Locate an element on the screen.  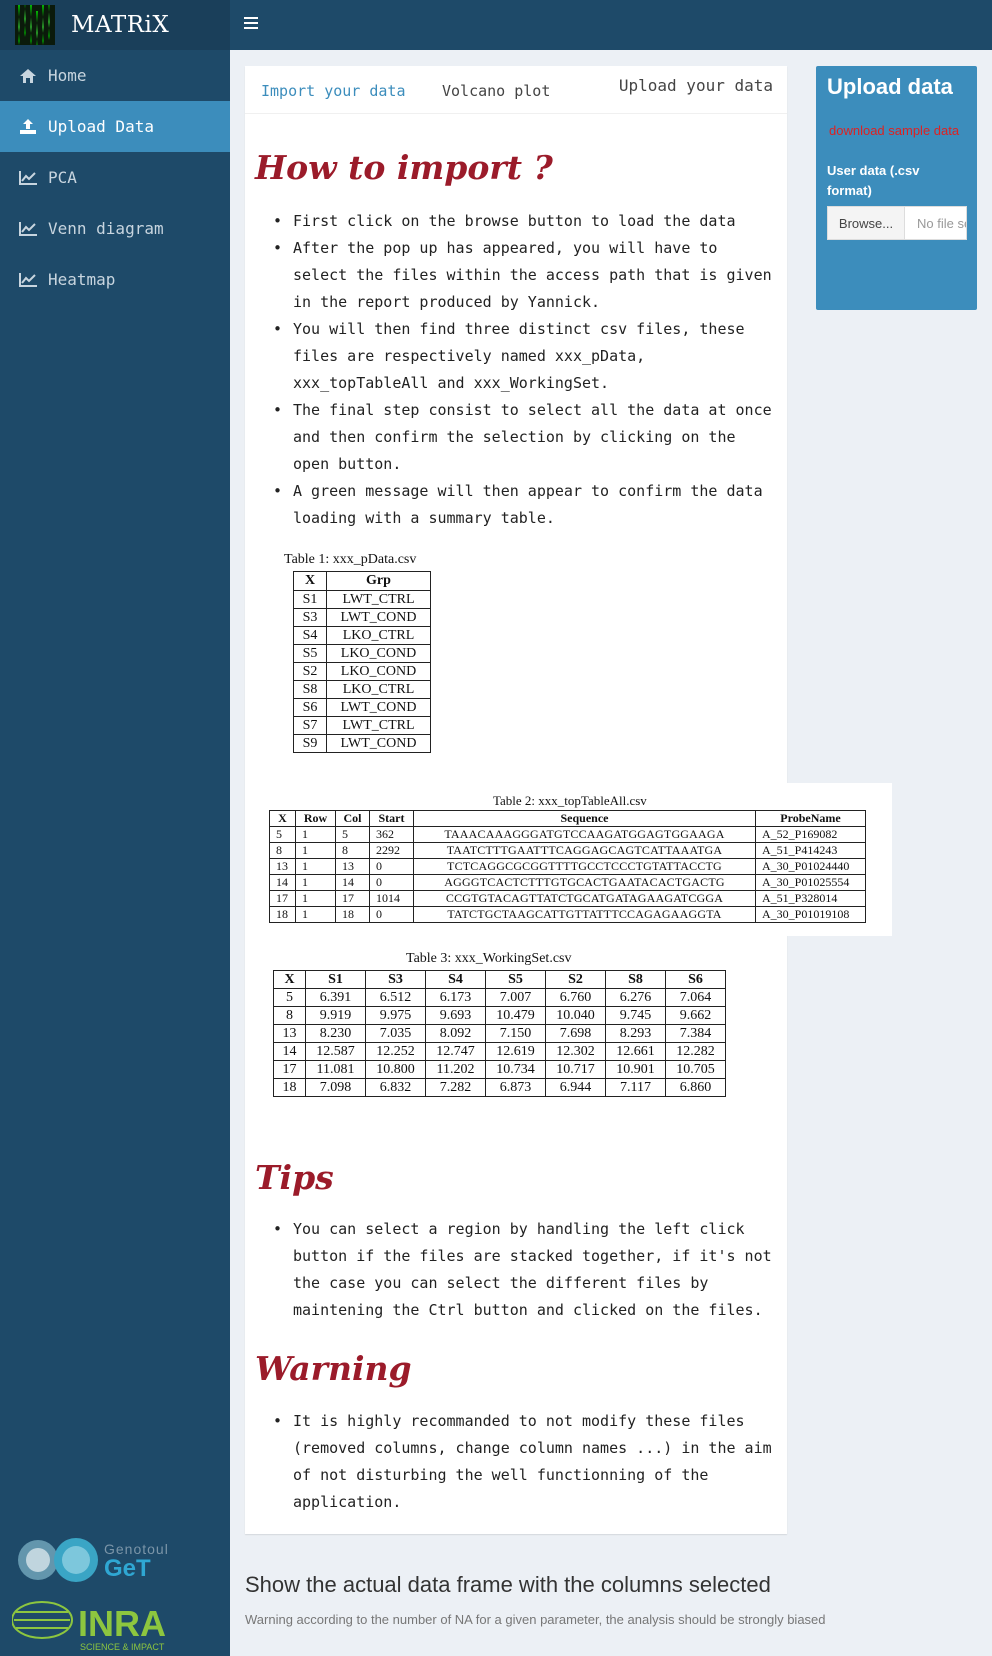
table-cell: A_30_P01025554 is located at coordinates (810, 882).